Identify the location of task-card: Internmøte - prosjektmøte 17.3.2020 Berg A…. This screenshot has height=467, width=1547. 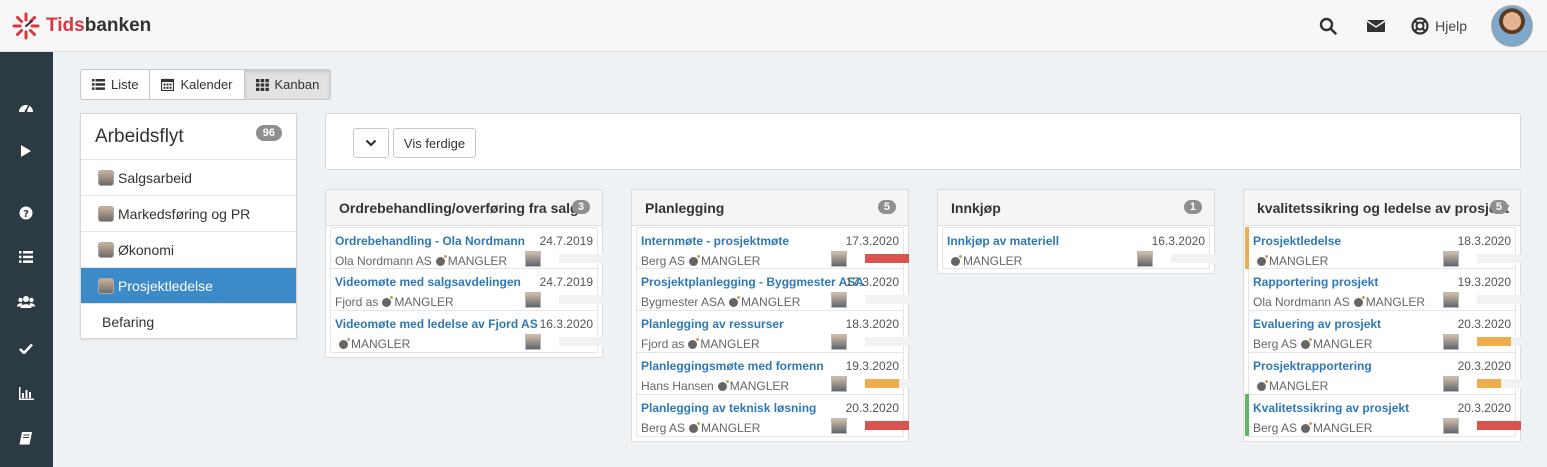
(772, 248).